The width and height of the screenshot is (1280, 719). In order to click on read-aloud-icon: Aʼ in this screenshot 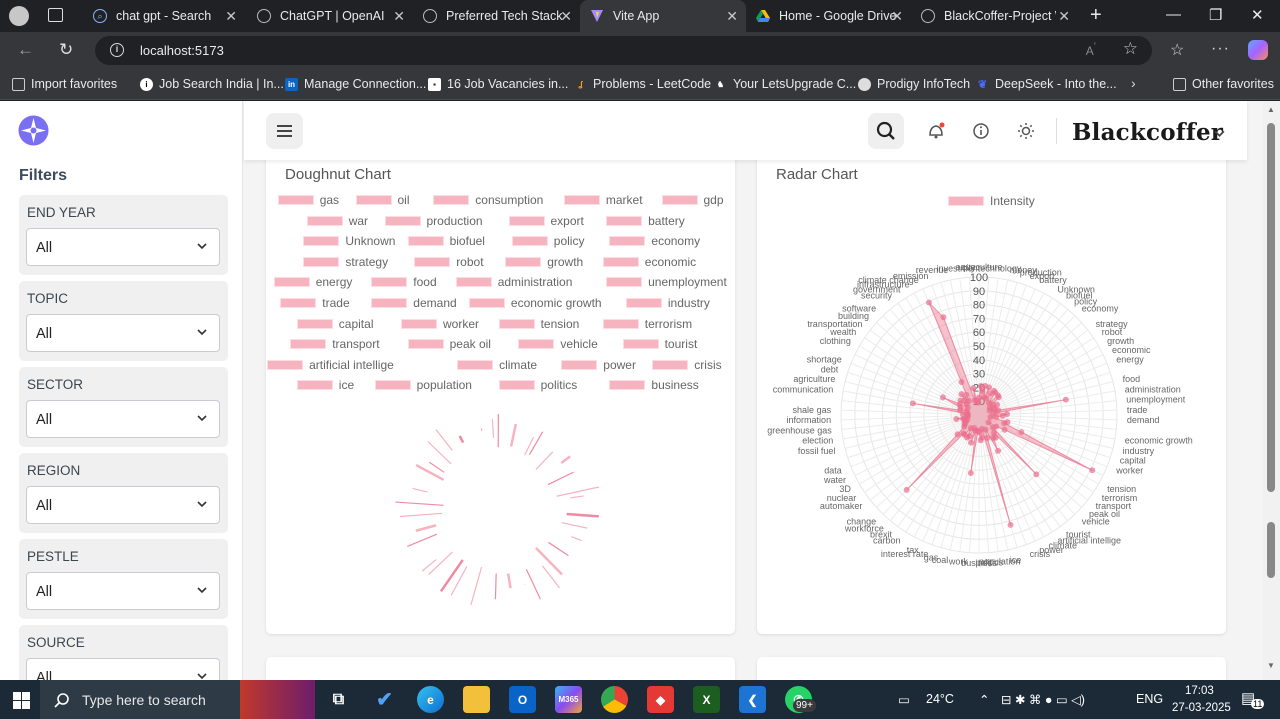, I will do `click(1091, 50)`.